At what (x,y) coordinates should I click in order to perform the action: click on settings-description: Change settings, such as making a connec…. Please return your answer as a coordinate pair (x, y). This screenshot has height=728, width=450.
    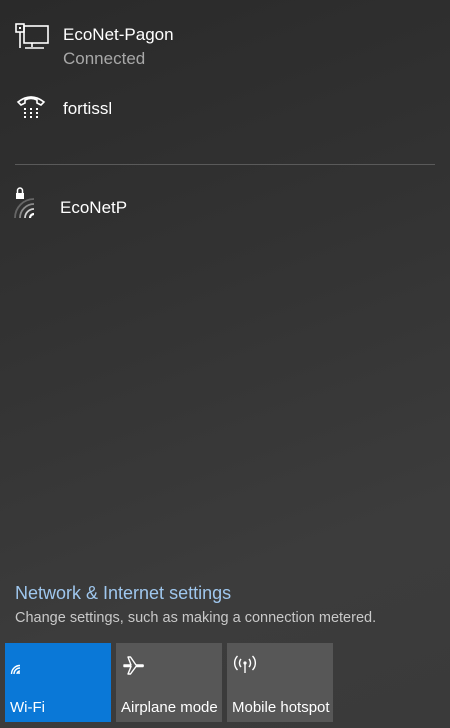
    Looking at the image, I should click on (196, 618).